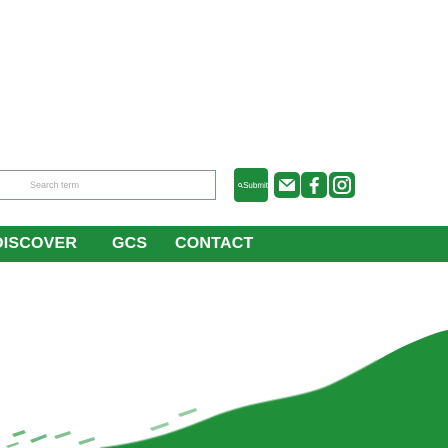 Image resolution: width=448 pixels, height=448 pixels. Describe the element at coordinates (342, 185) in the screenshot. I see `instagram-icon` at that location.